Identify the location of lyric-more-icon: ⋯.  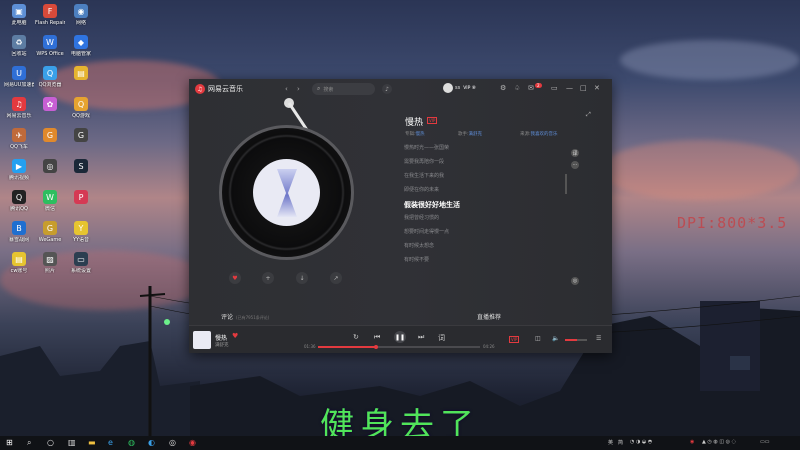
(575, 165).